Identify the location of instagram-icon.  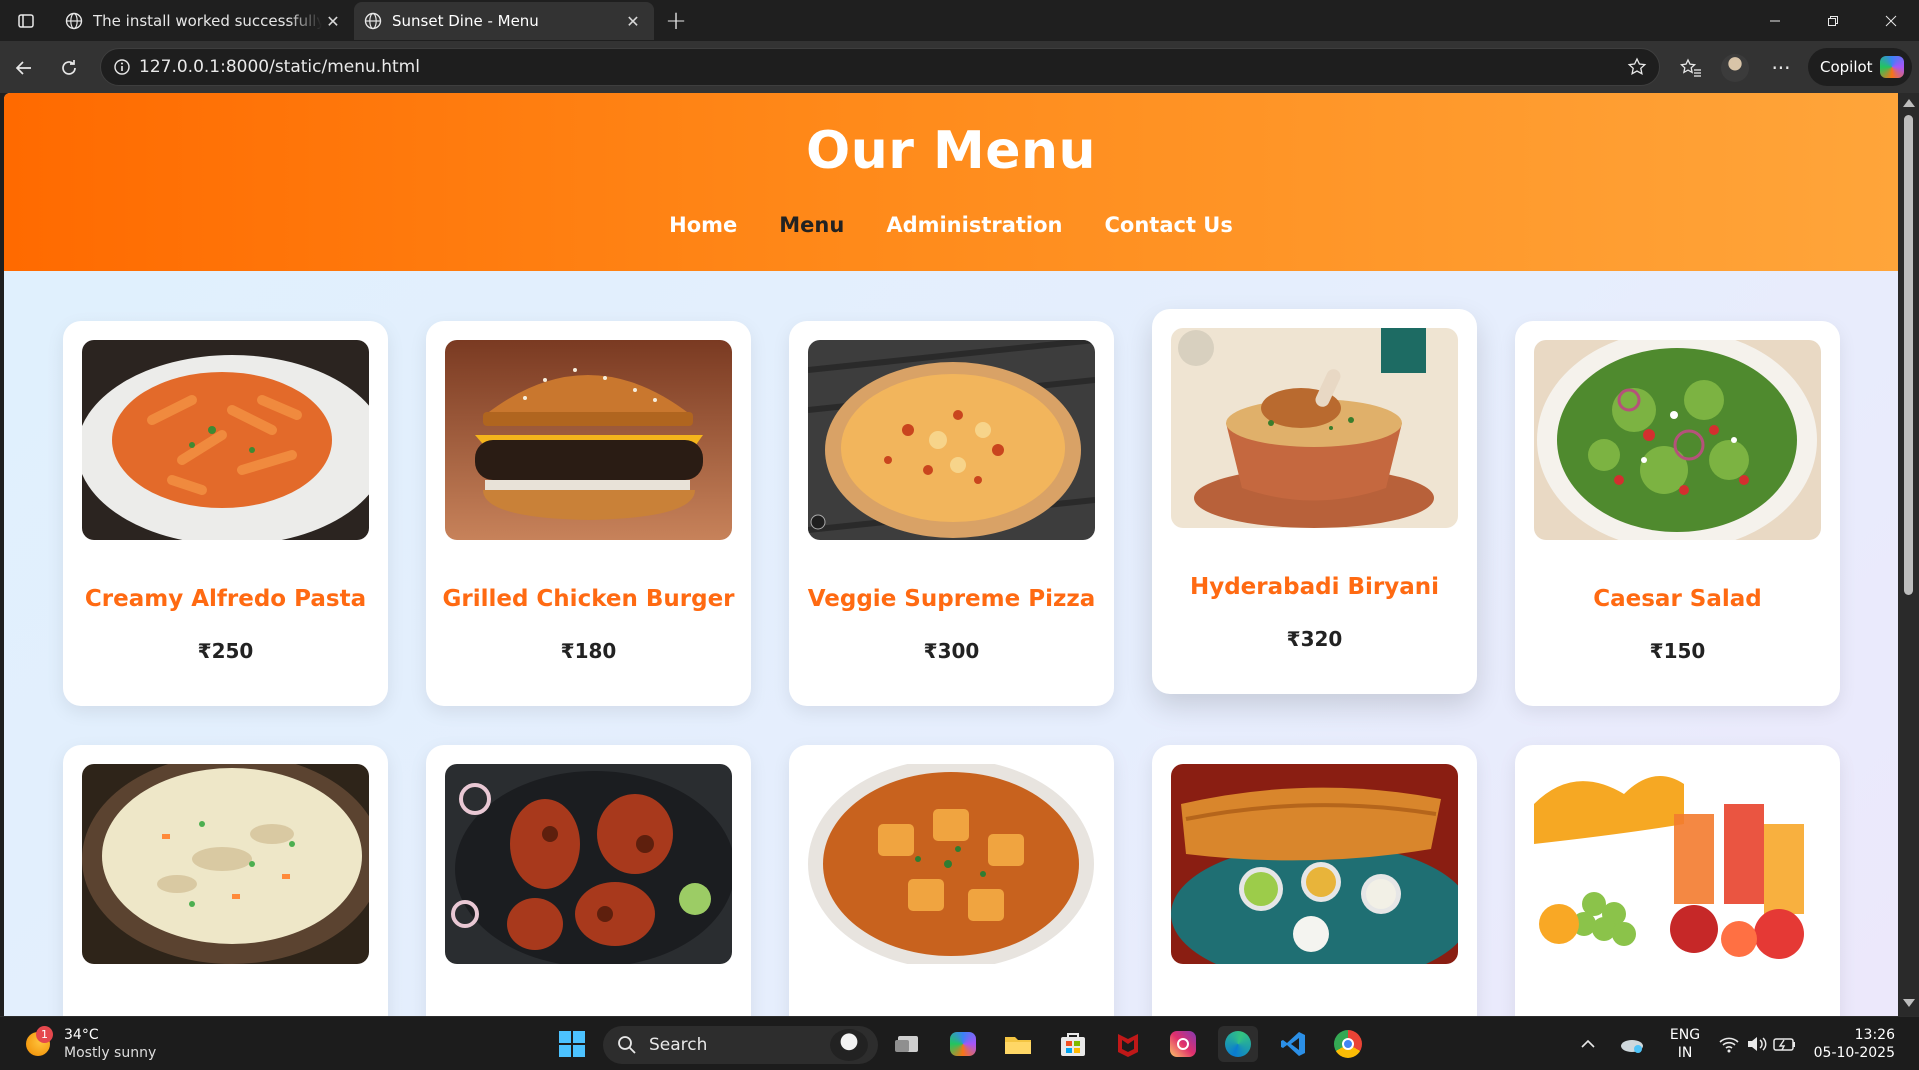
(1183, 1044).